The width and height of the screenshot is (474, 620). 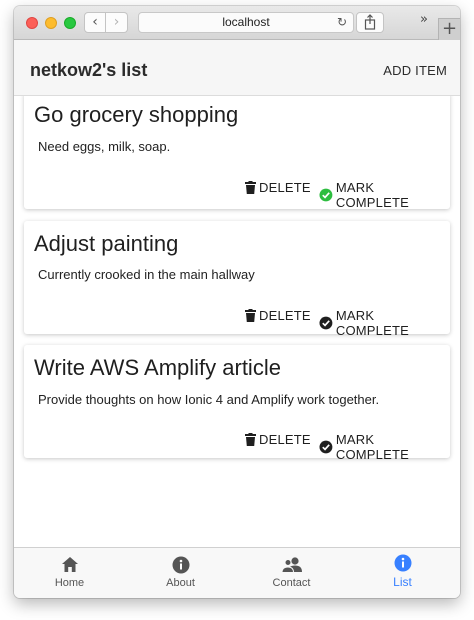 What do you see at coordinates (146, 274) in the screenshot?
I see `todo-description: Currently crooked in the main hallway` at bounding box center [146, 274].